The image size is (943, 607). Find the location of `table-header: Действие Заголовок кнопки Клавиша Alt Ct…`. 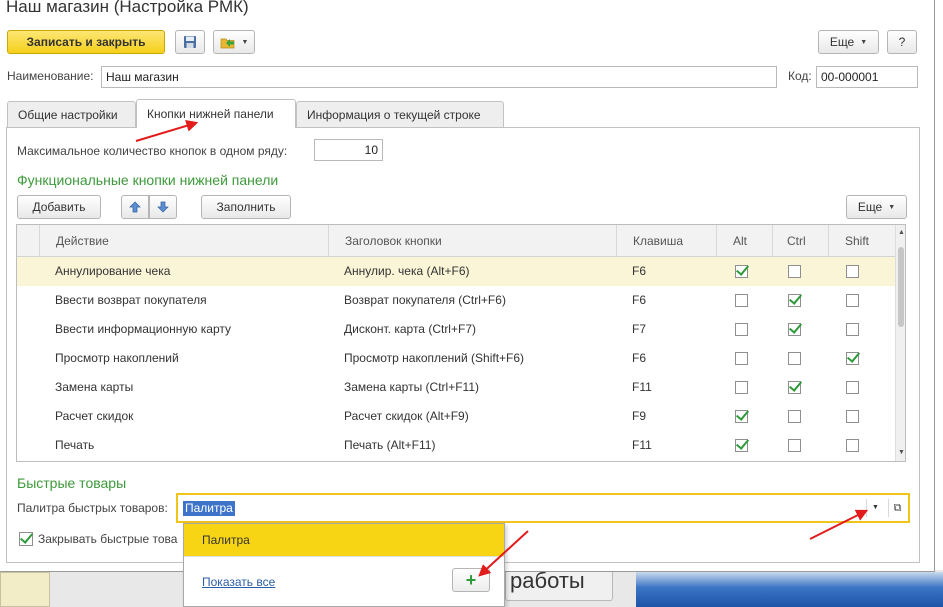

table-header: Действие Заголовок кнопки Клавиша Alt Ct… is located at coordinates (456, 241).